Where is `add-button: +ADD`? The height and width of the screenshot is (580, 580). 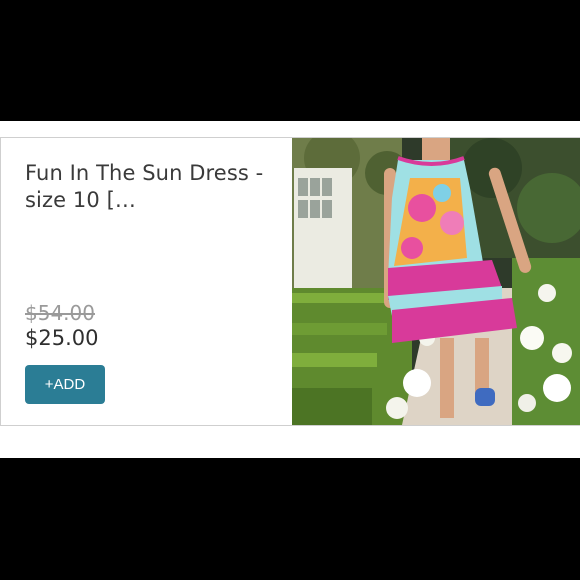
add-button: +ADD is located at coordinates (65, 384).